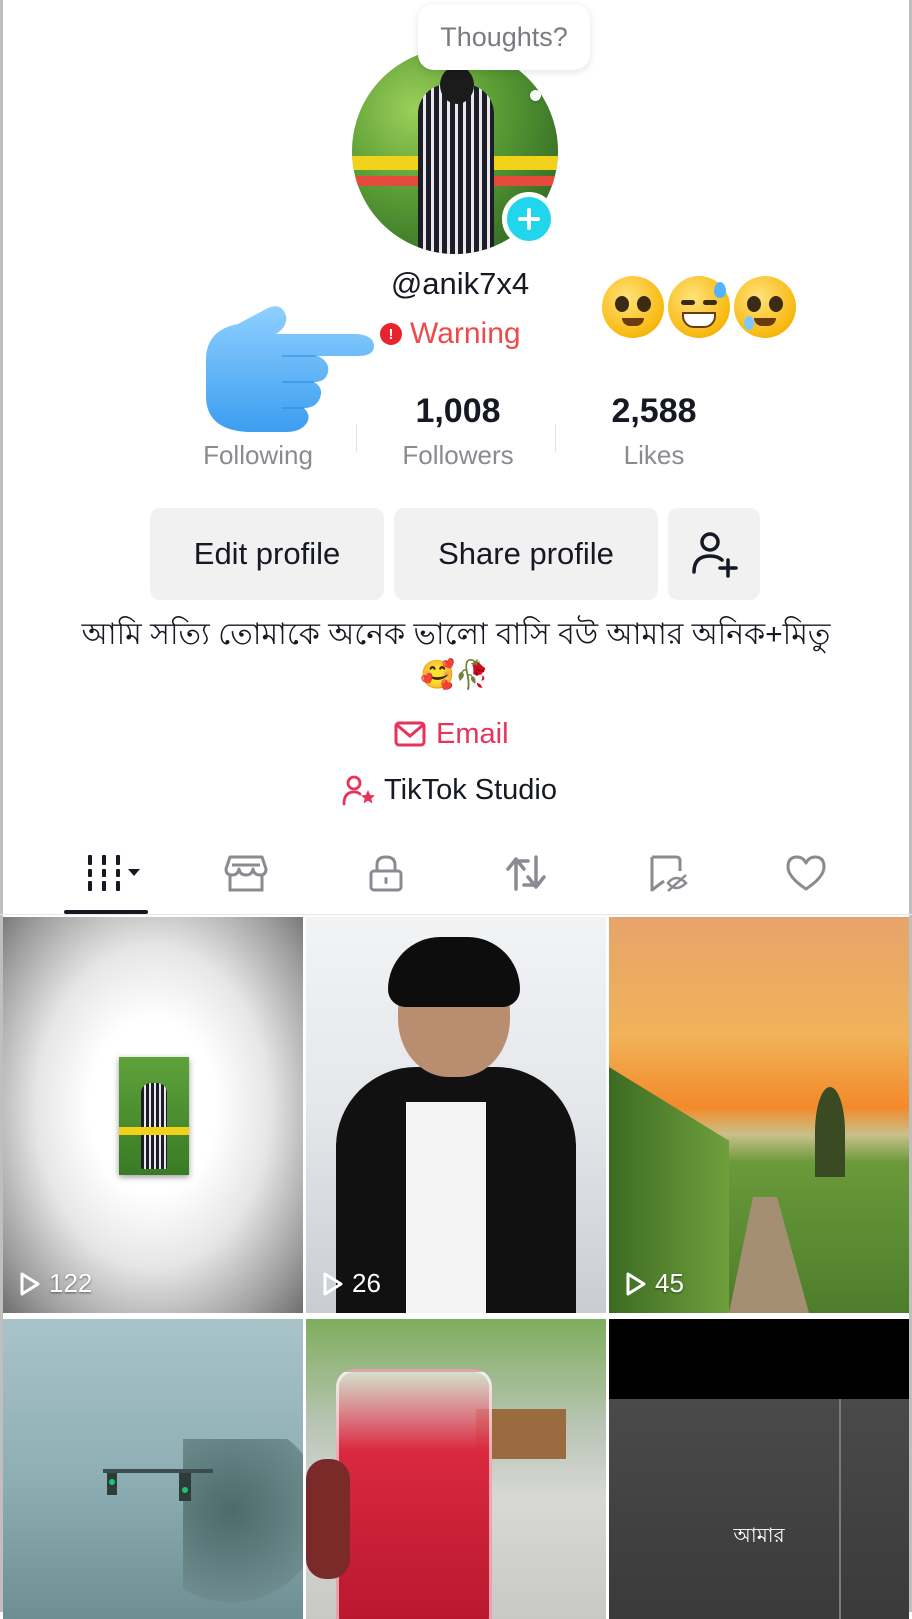 Image resolution: width=912 pixels, height=1619 pixels. I want to click on shop-icon, so click(246, 873).